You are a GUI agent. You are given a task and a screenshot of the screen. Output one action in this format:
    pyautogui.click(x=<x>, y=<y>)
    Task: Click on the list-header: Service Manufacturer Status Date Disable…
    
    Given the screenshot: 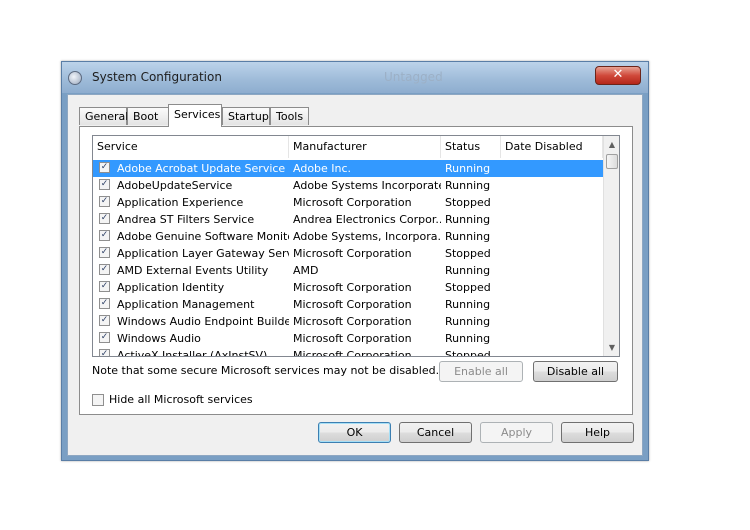 What is the action you would take?
    pyautogui.click(x=348, y=147)
    